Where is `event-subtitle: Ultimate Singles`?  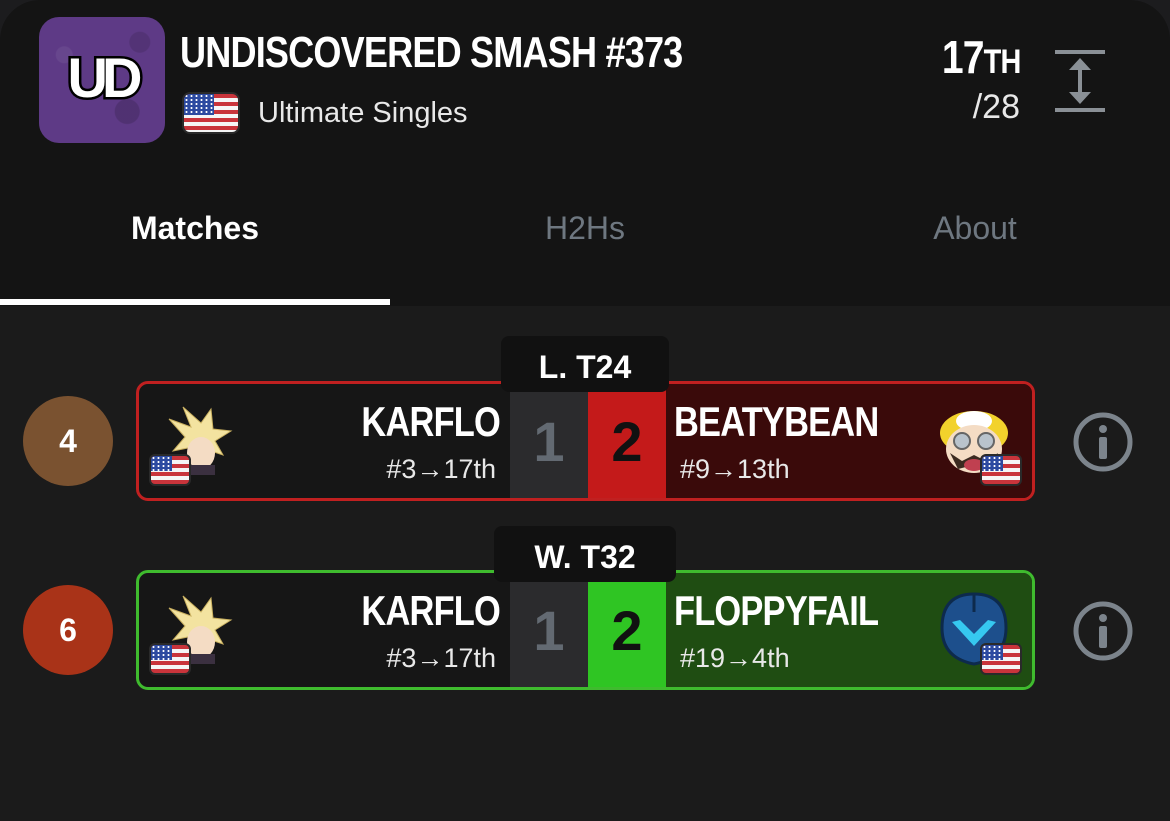 event-subtitle: Ultimate Singles is located at coordinates (363, 112).